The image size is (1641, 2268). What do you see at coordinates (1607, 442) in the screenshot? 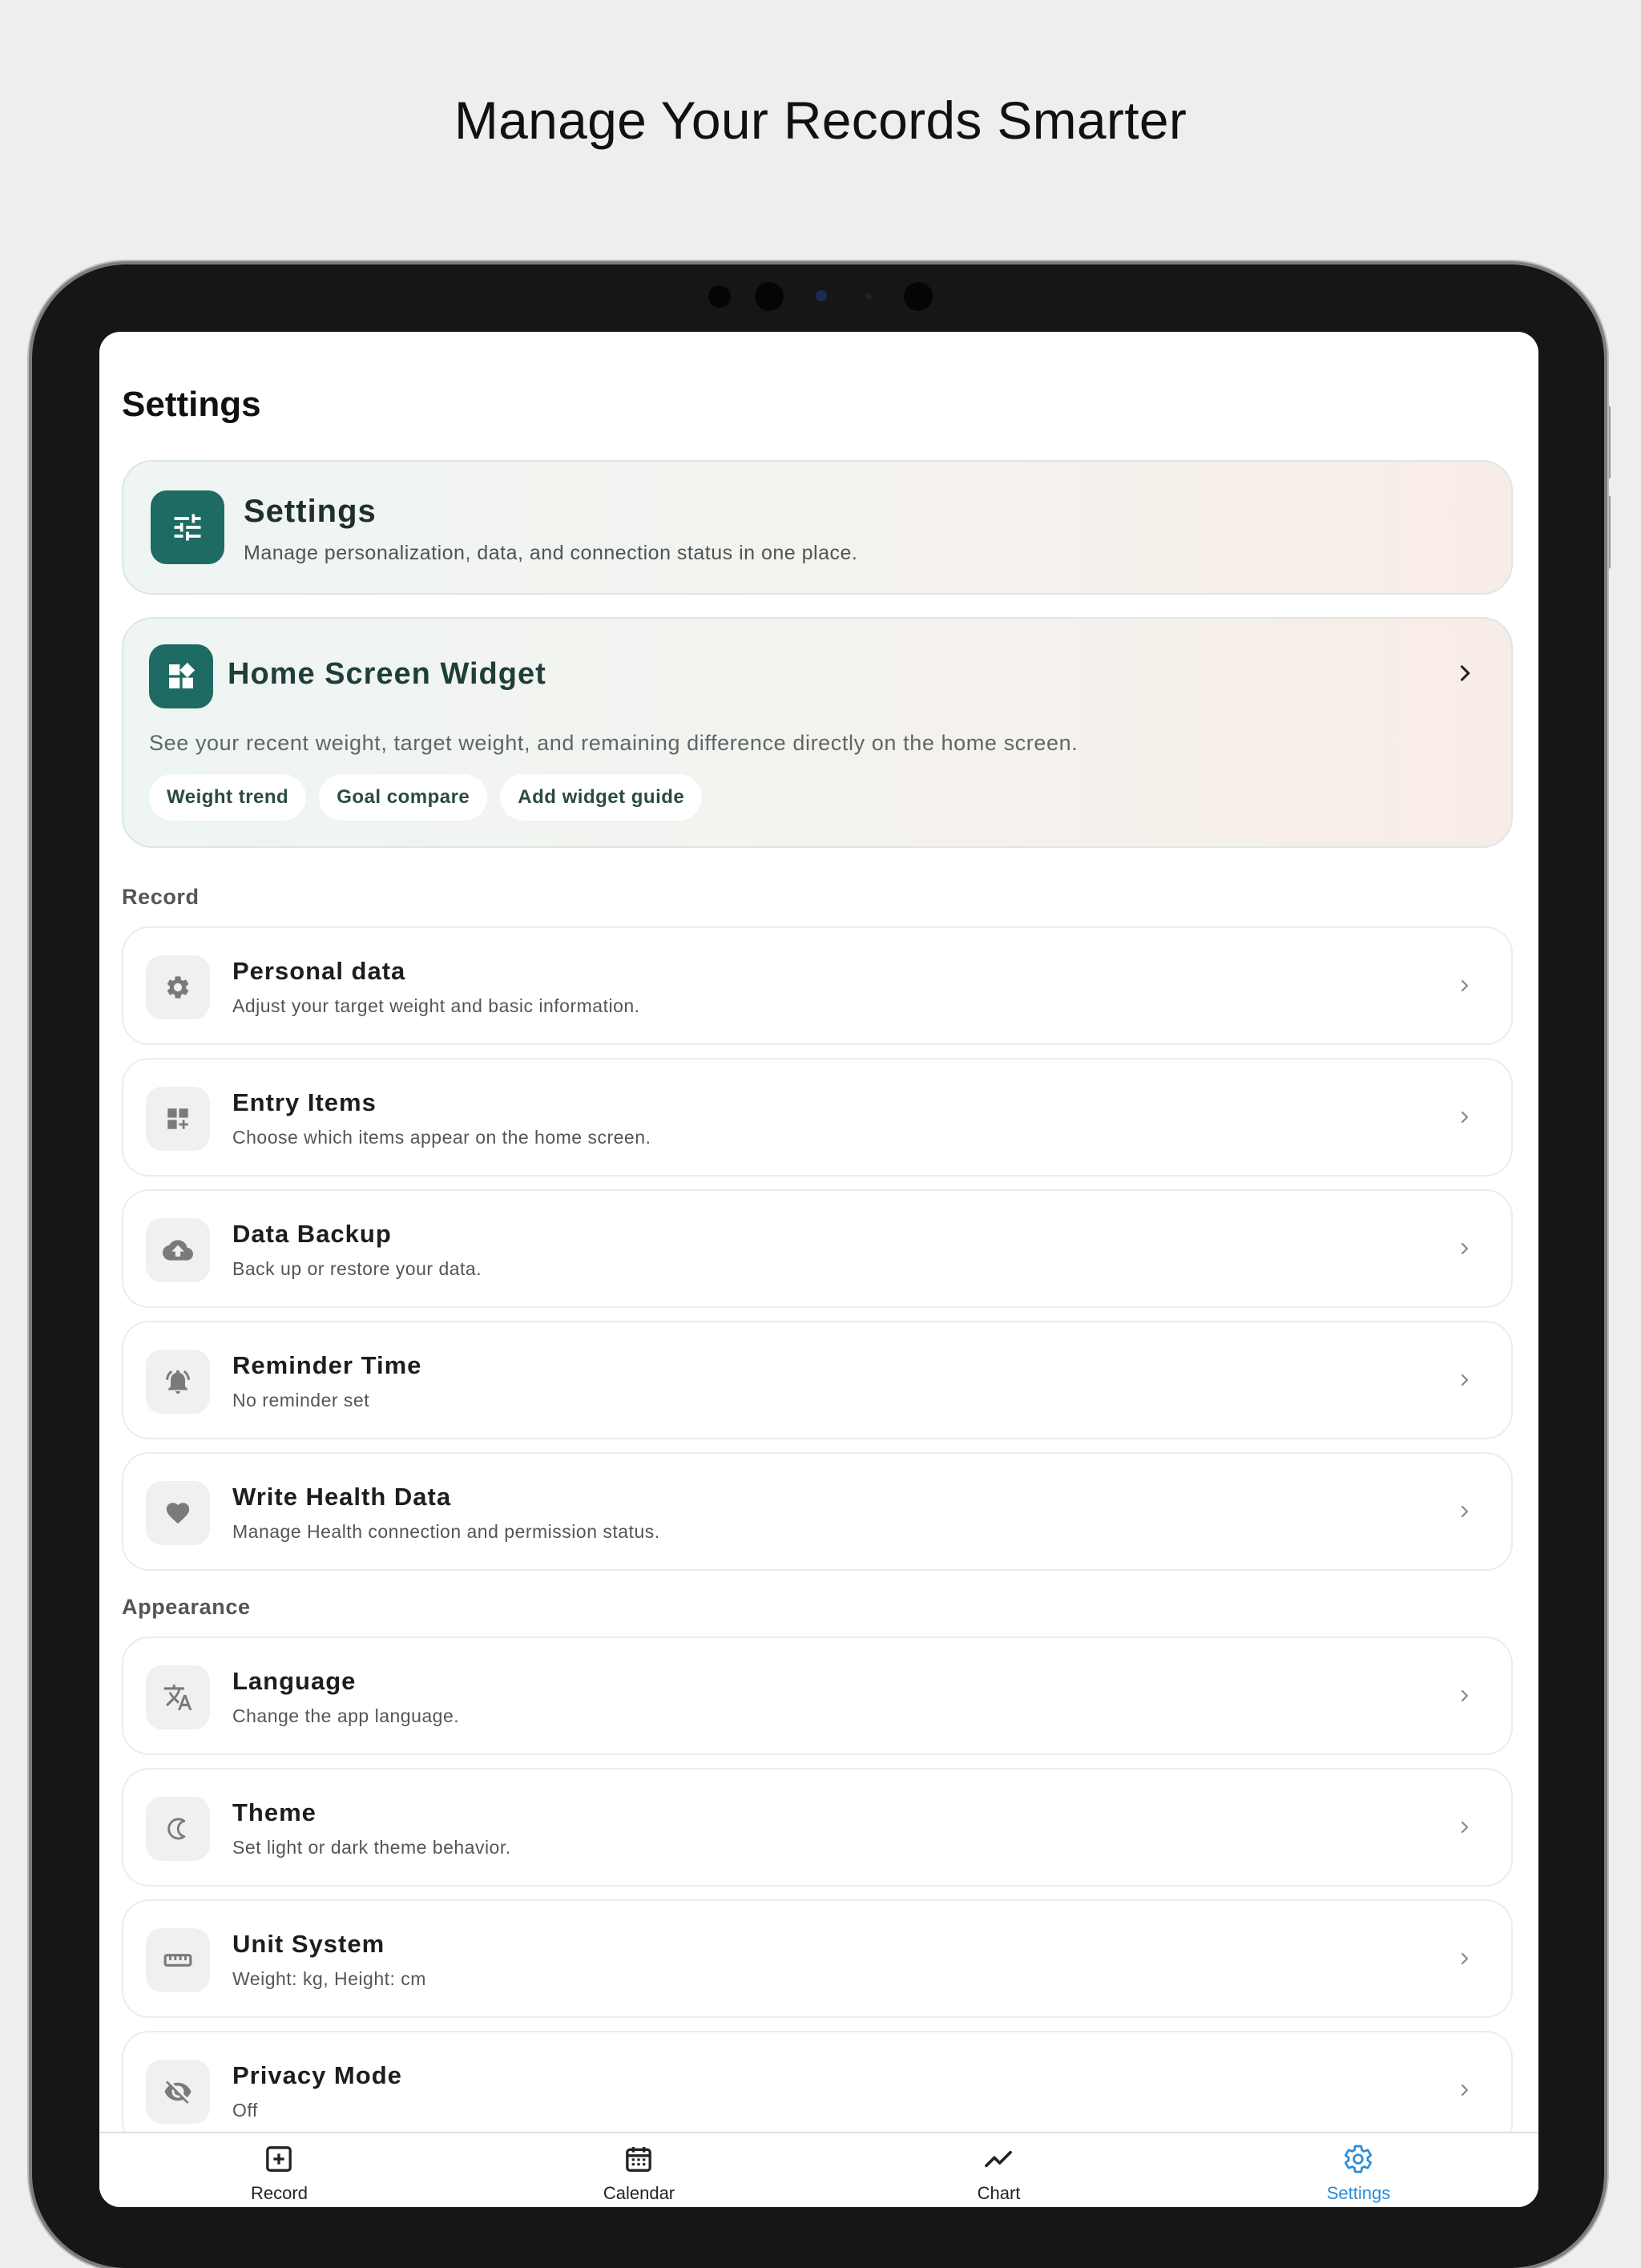
I see `device-volume-up-button` at bounding box center [1607, 442].